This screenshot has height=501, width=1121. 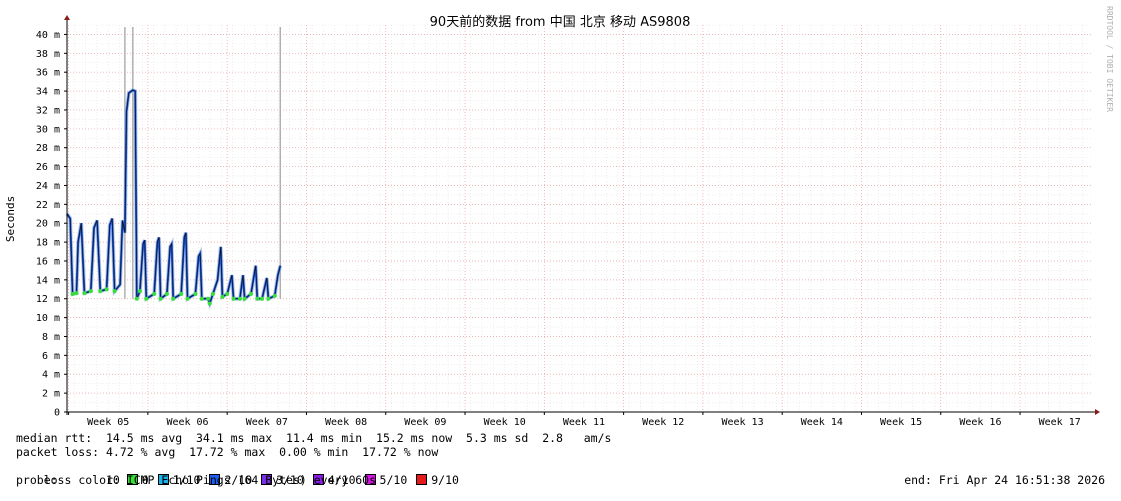 What do you see at coordinates (663, 422) in the screenshot?
I see `x-tick-label: Week 12` at bounding box center [663, 422].